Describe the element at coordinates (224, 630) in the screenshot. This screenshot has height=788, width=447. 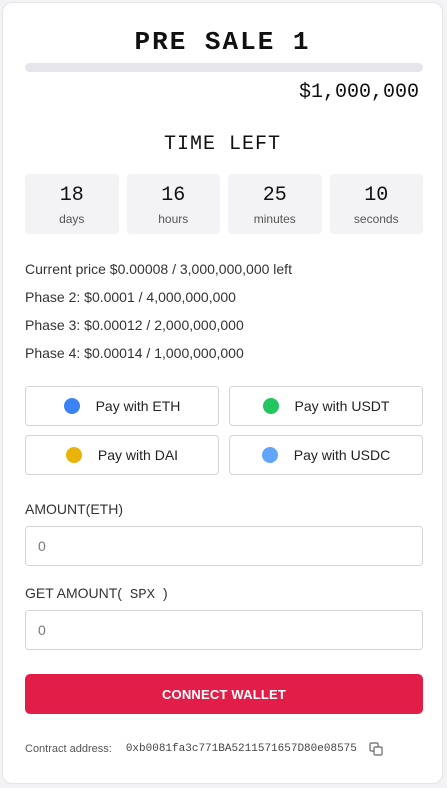
I see `get-amount-input` at that location.